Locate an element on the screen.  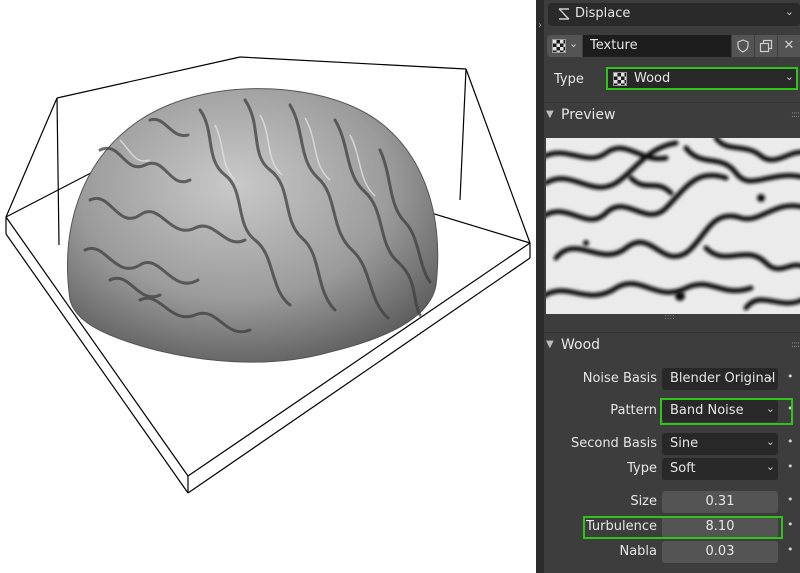
texture-preview-image is located at coordinates (673, 226).